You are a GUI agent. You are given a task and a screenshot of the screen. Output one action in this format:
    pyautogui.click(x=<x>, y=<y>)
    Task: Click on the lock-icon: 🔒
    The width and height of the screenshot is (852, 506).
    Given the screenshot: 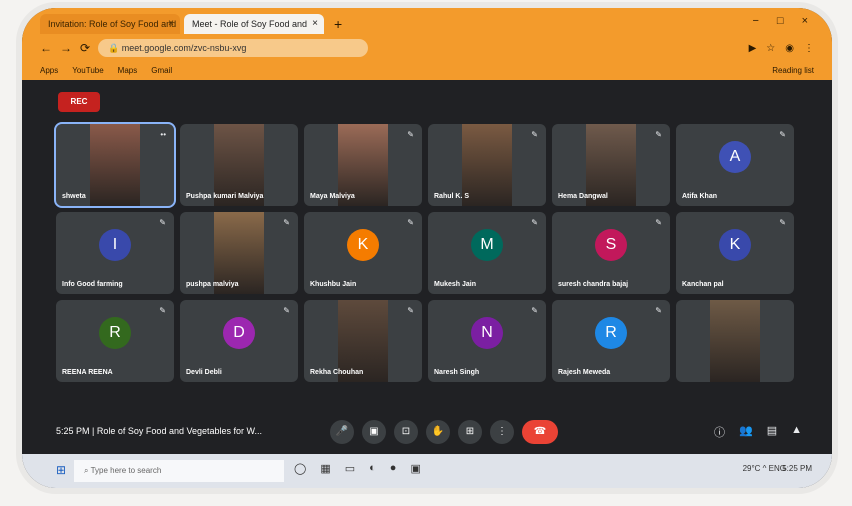 What is the action you would take?
    pyautogui.click(x=114, y=48)
    